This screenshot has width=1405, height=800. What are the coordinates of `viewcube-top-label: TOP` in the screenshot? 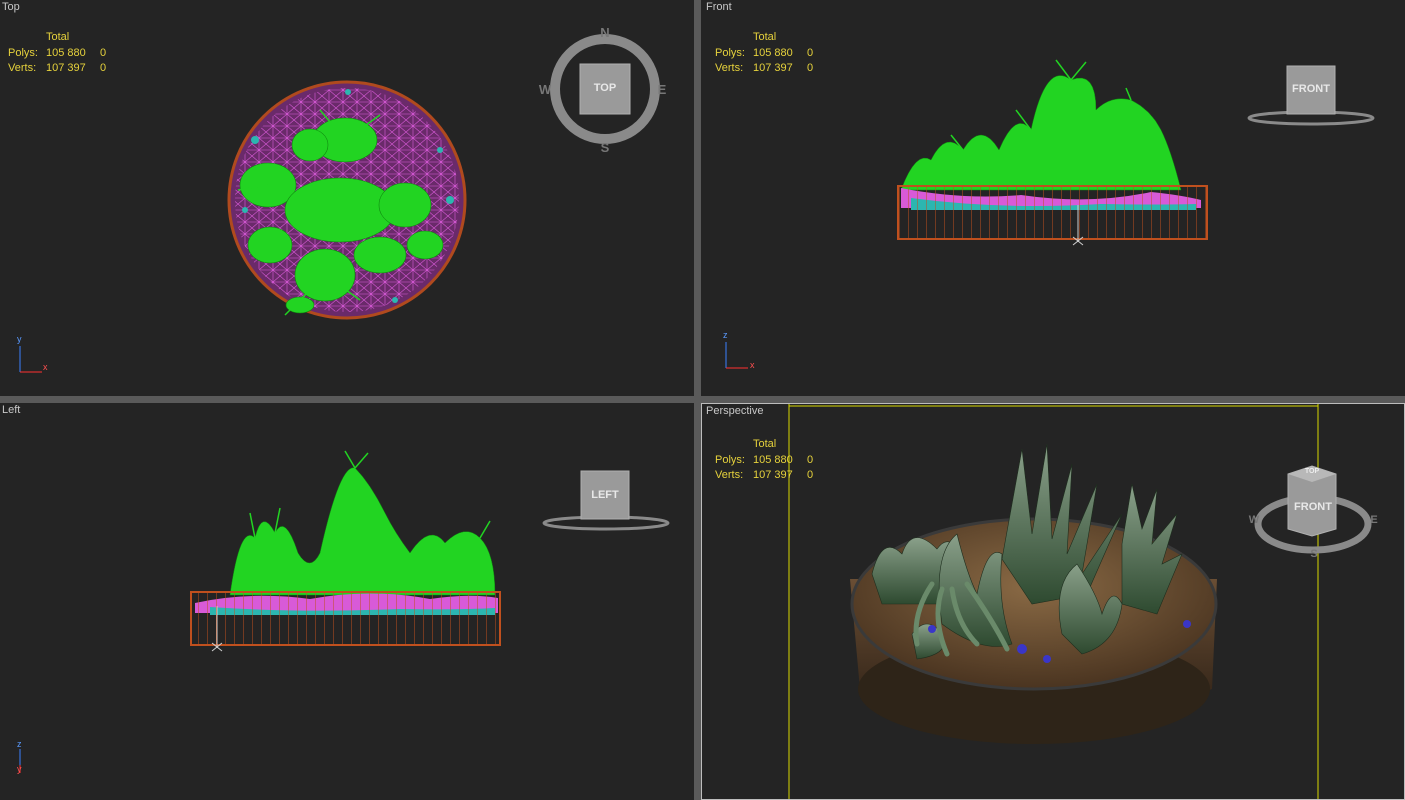 It's located at (1312, 471).